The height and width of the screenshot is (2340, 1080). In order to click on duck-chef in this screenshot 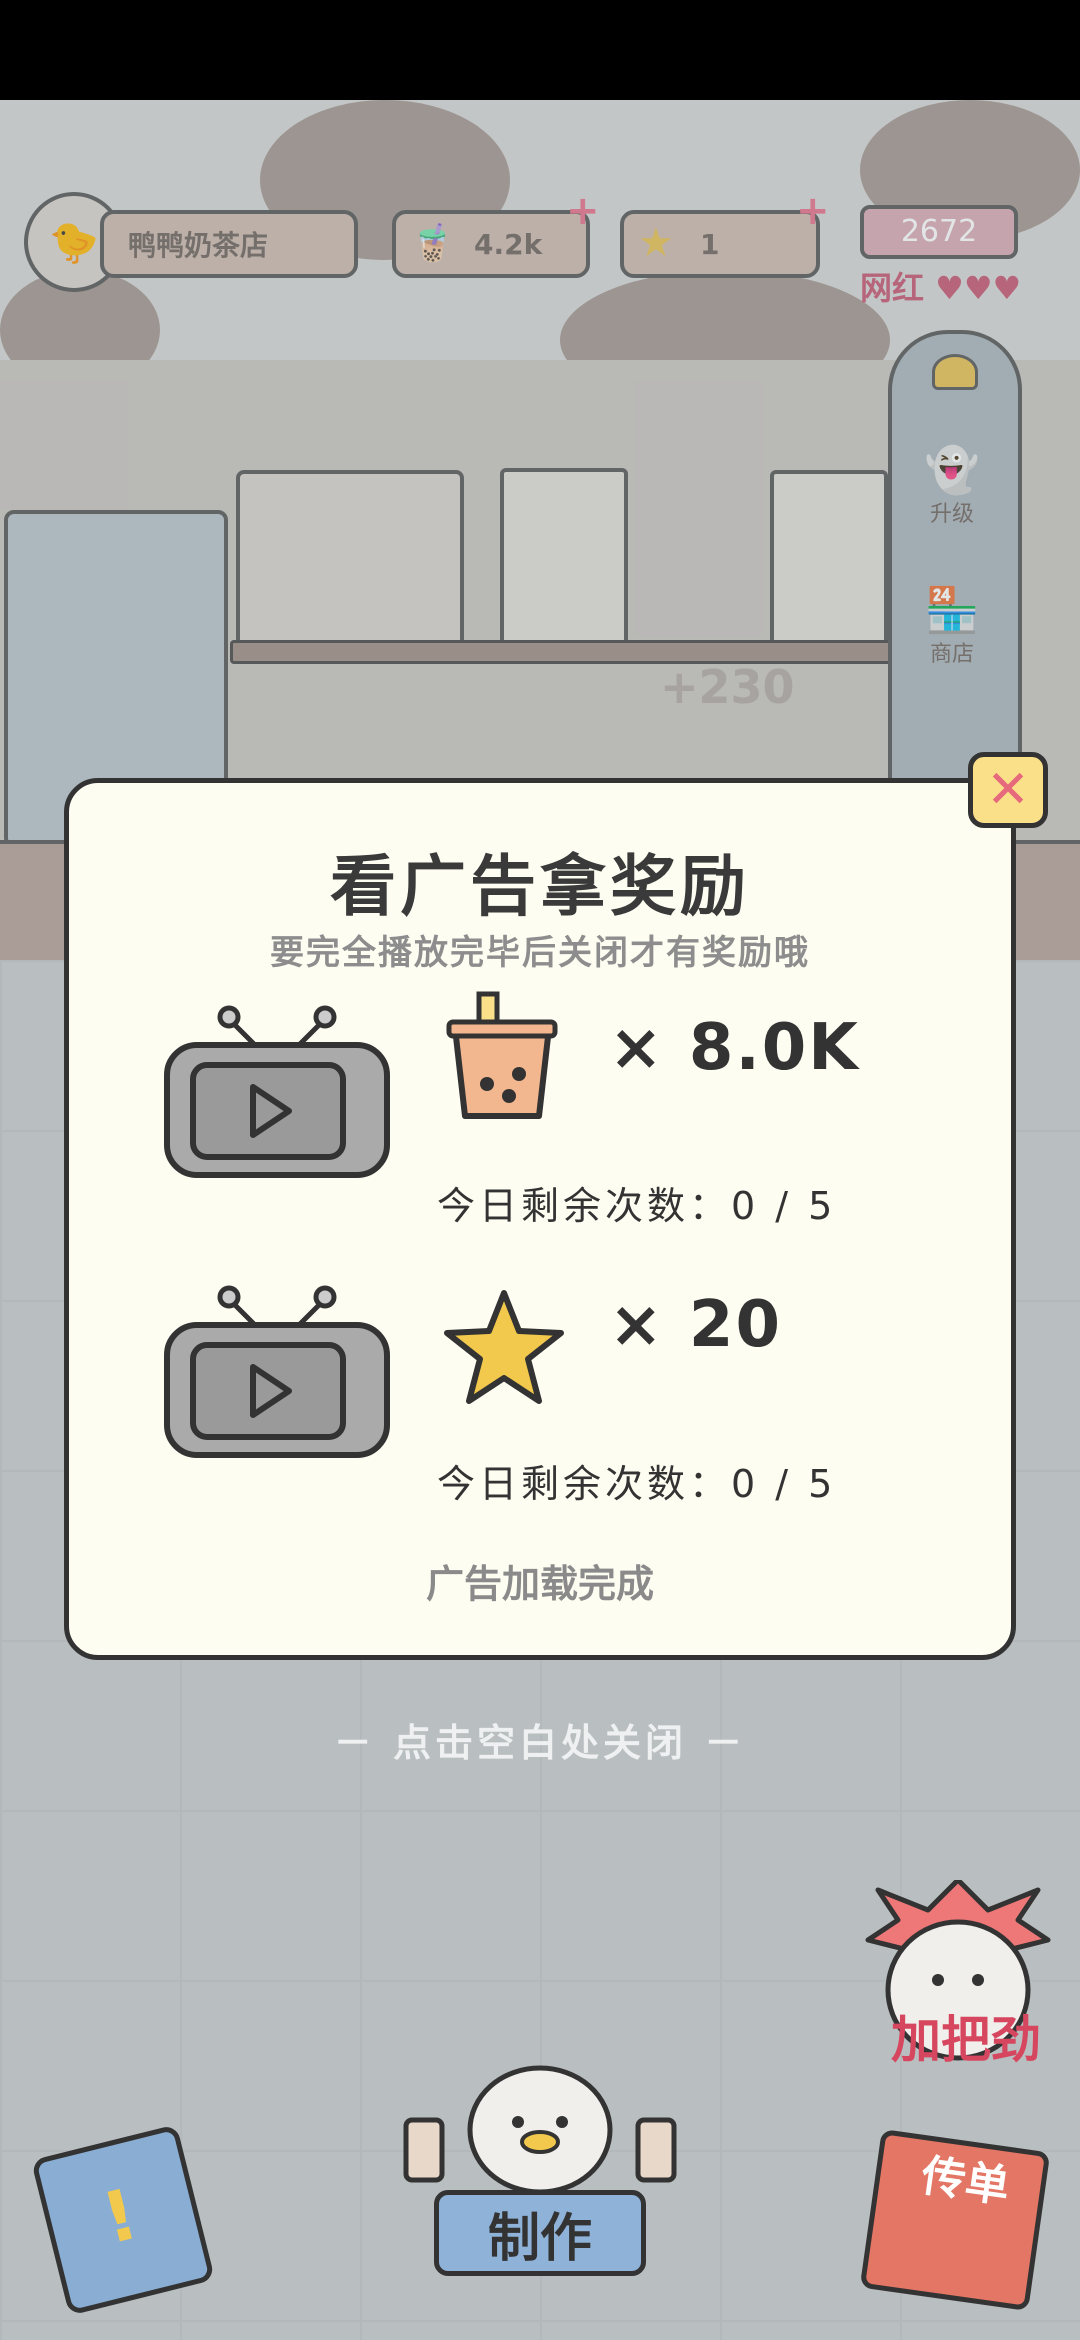, I will do `click(540, 2130)`.